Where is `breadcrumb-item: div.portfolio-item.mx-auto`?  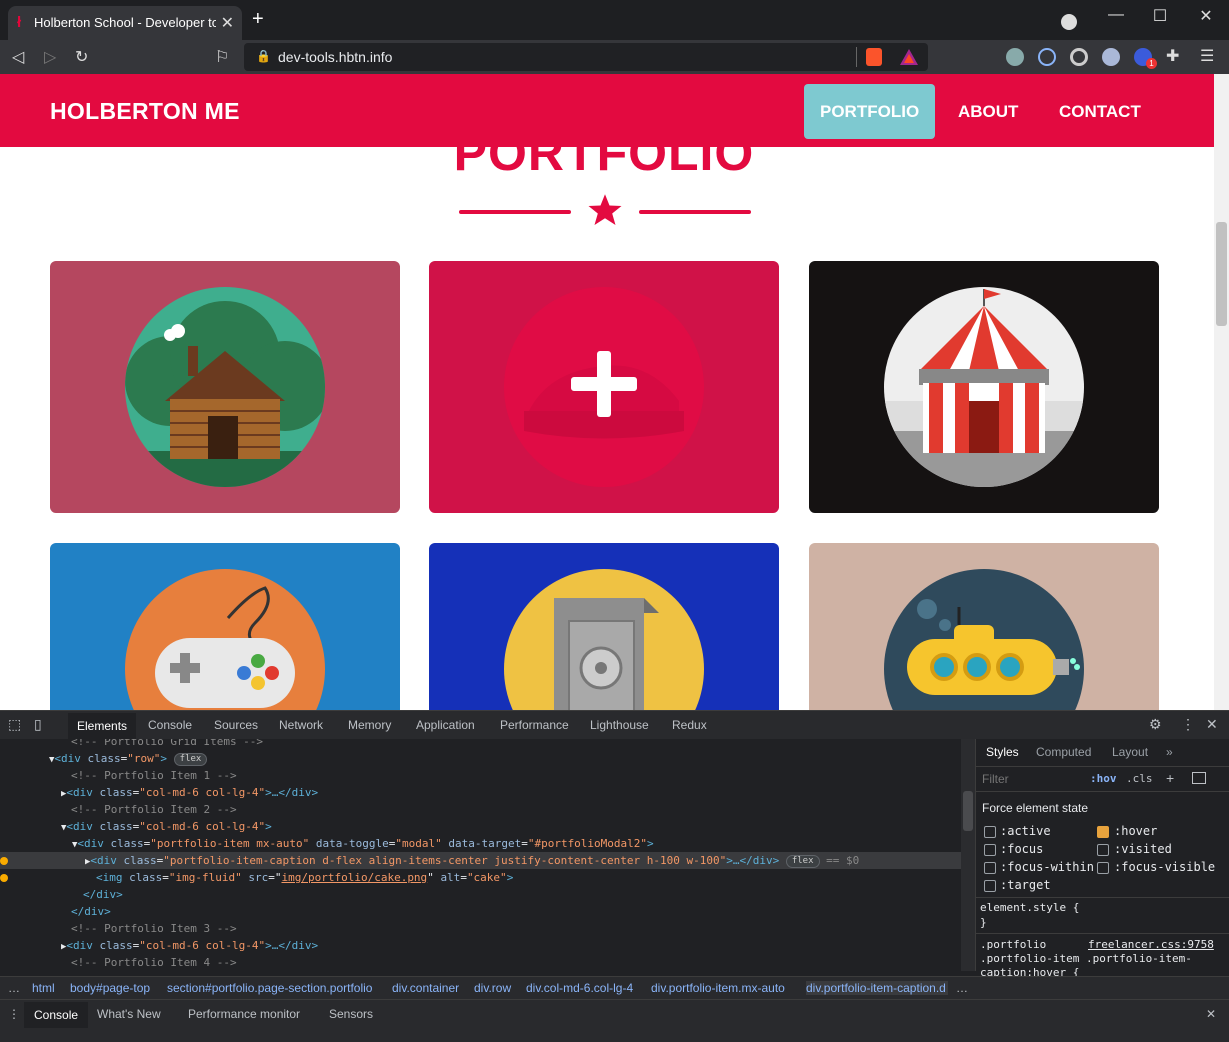 breadcrumb-item: div.portfolio-item.mx-auto is located at coordinates (718, 988).